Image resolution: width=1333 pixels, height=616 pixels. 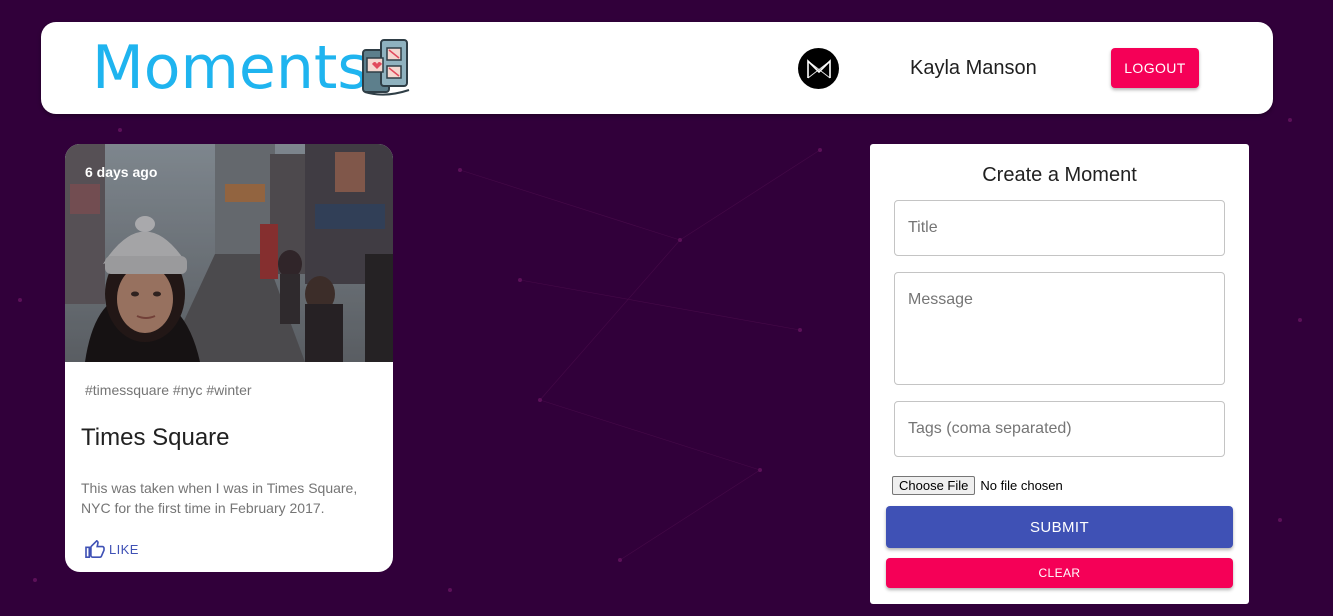 I want to click on submit-button: SUBMIT, so click(x=1059, y=527).